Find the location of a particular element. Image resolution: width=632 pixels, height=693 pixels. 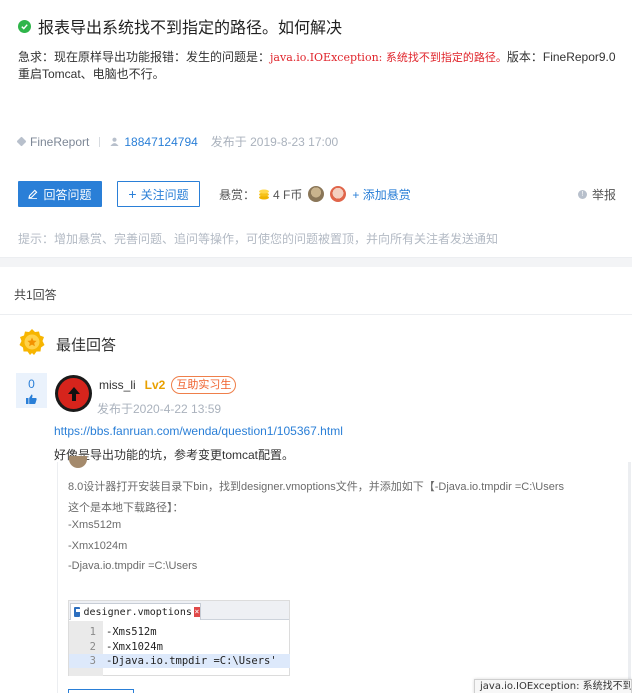

role-badge: 互助实习生 is located at coordinates (204, 385).